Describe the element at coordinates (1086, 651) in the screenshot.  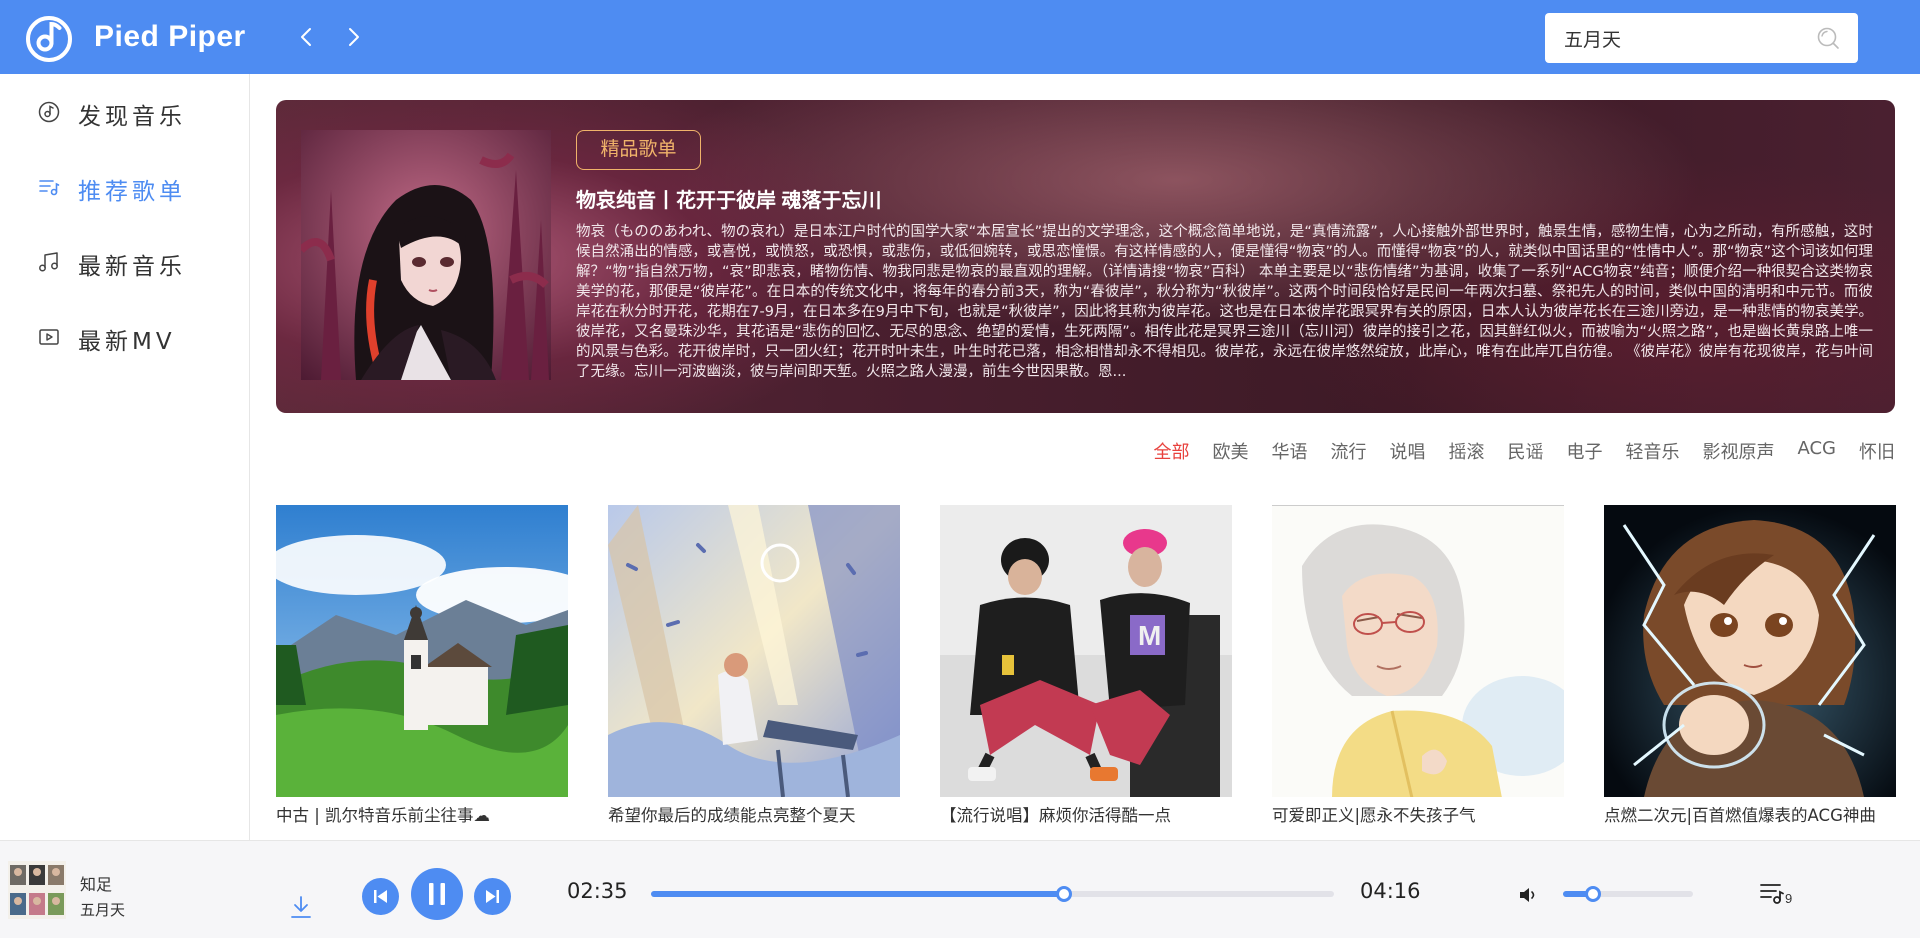
I see `playlist-cover-image: M` at that location.